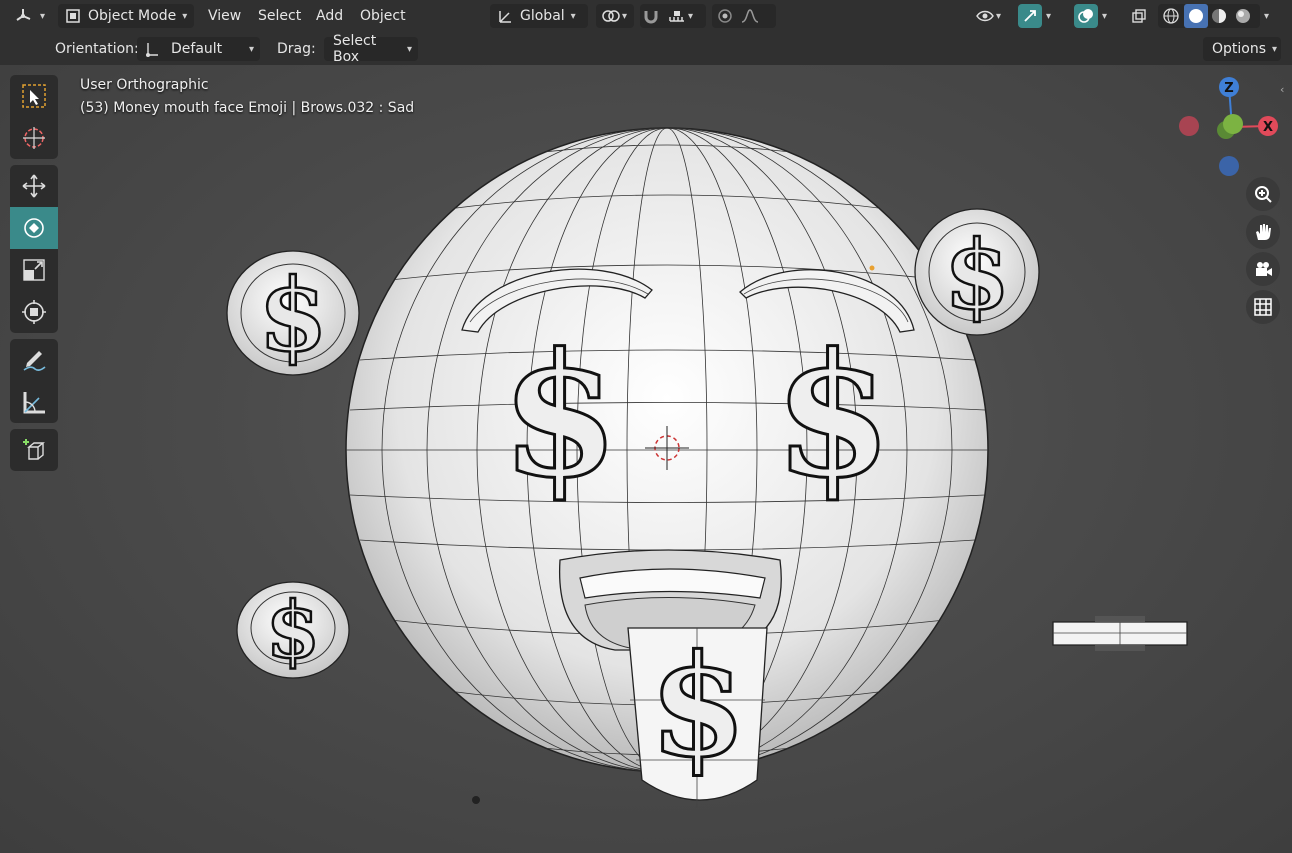 Image resolution: width=1292 pixels, height=853 pixels. I want to click on editor-type-button: ▾, so click(29, 16).